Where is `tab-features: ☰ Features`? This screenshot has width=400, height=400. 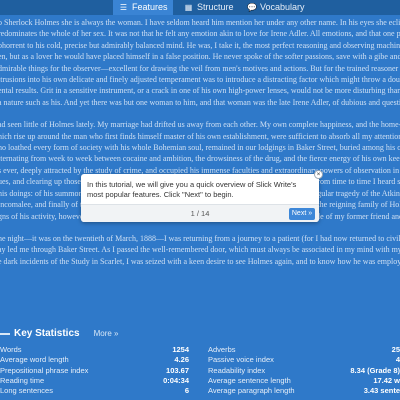 tab-features: ☰ Features is located at coordinates (143, 7).